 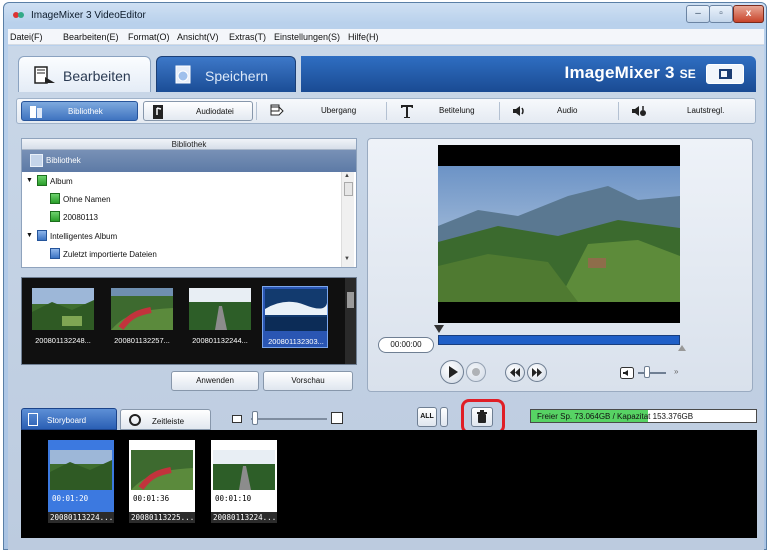 What do you see at coordinates (29, 235) in the screenshot?
I see `expand-triangle-icon: ▼` at bounding box center [29, 235].